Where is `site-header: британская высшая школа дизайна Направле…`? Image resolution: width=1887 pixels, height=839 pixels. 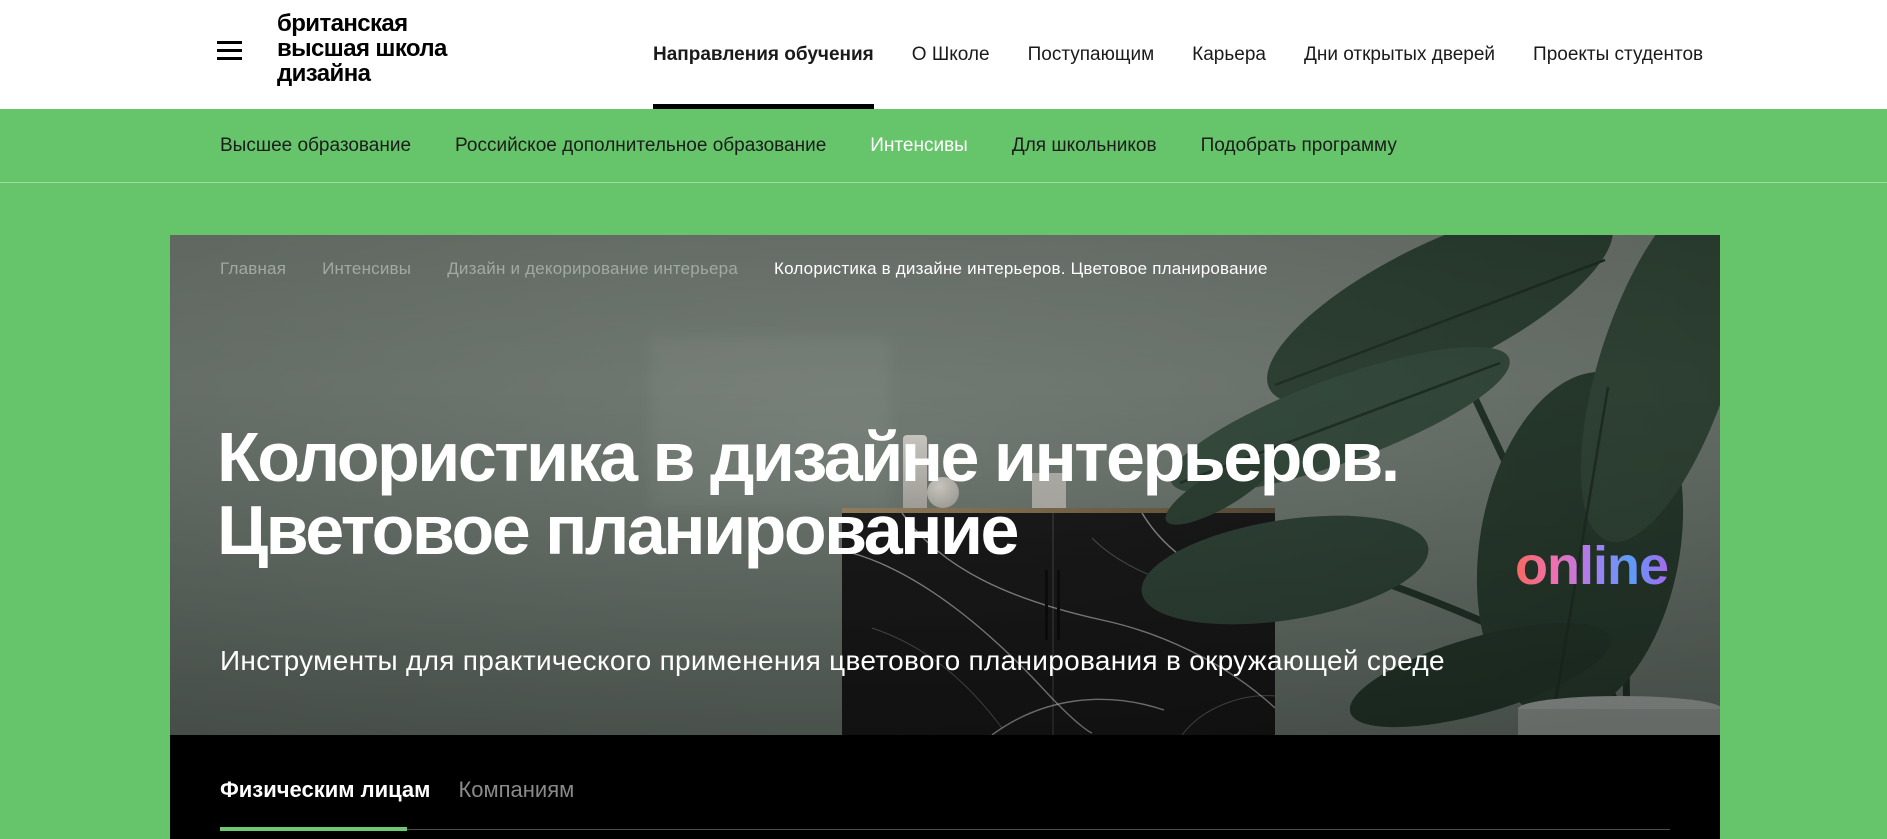 site-header: британская высшая школа дизайна Направле… is located at coordinates (943, 54).